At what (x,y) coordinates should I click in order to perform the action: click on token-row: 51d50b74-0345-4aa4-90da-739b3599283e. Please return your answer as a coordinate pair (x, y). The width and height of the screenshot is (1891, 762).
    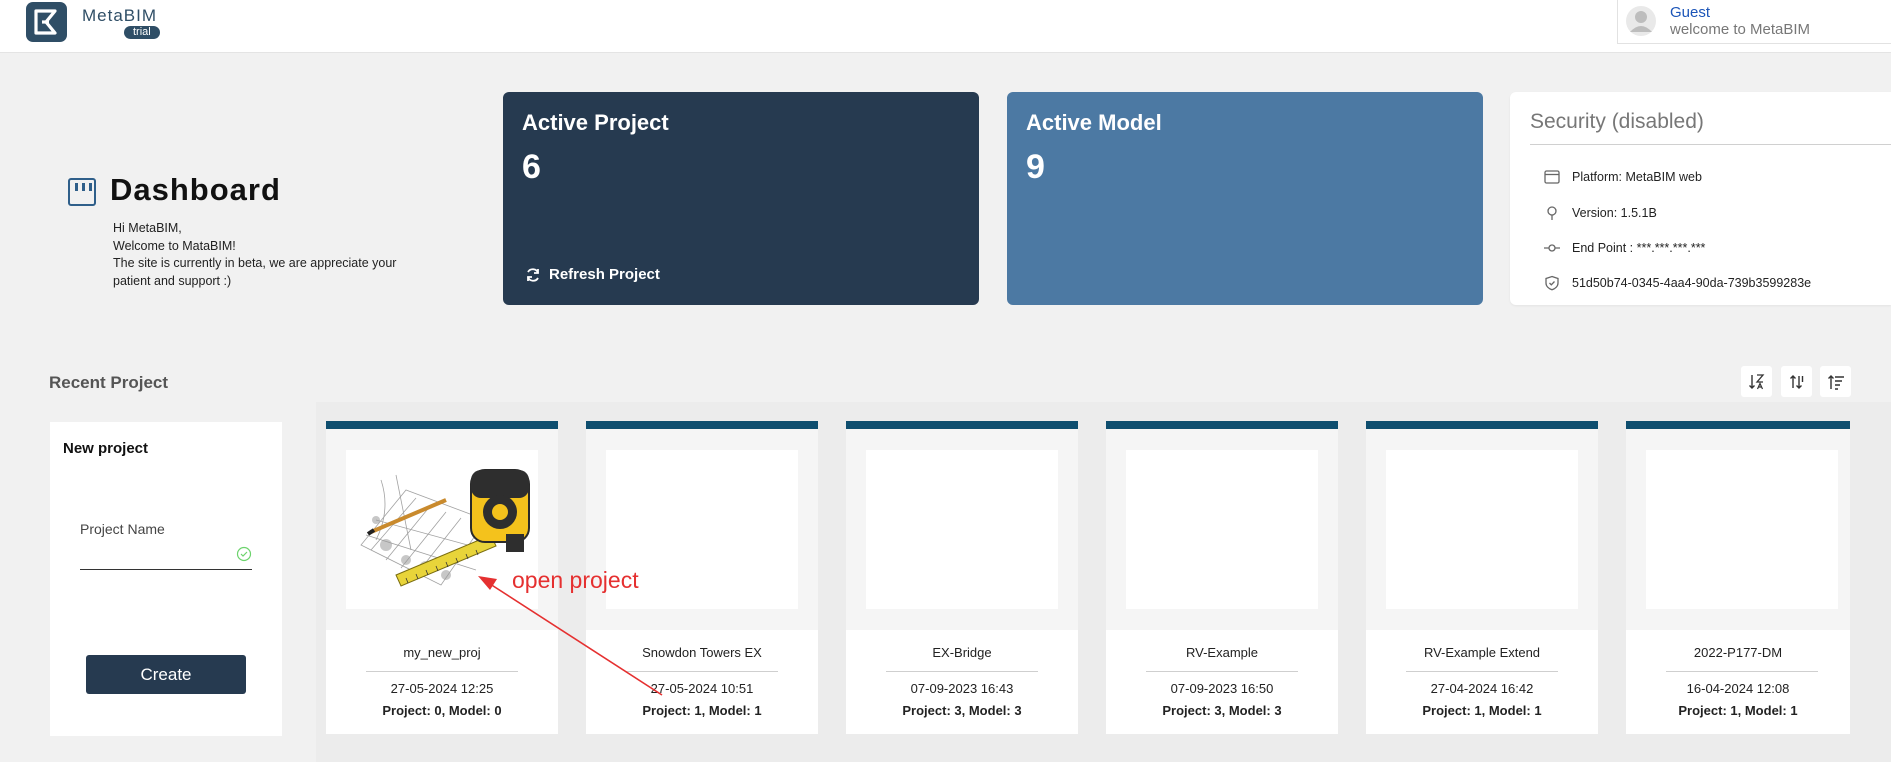
    Looking at the image, I should click on (1677, 283).